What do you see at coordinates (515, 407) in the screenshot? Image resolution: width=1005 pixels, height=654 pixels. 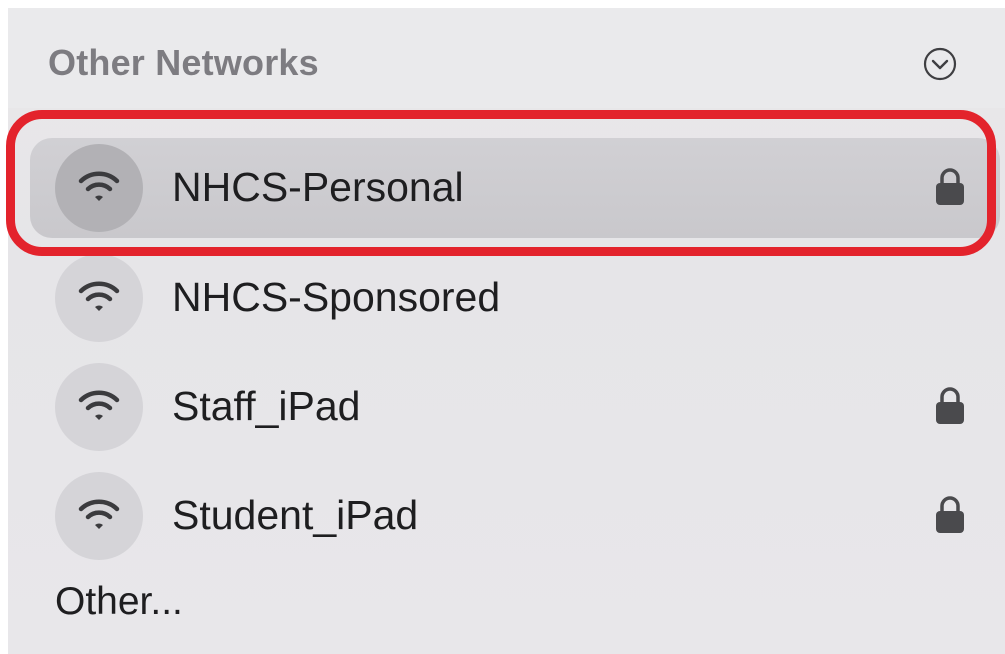 I see `network-row-staff-ipad: Staff_iPad` at bounding box center [515, 407].